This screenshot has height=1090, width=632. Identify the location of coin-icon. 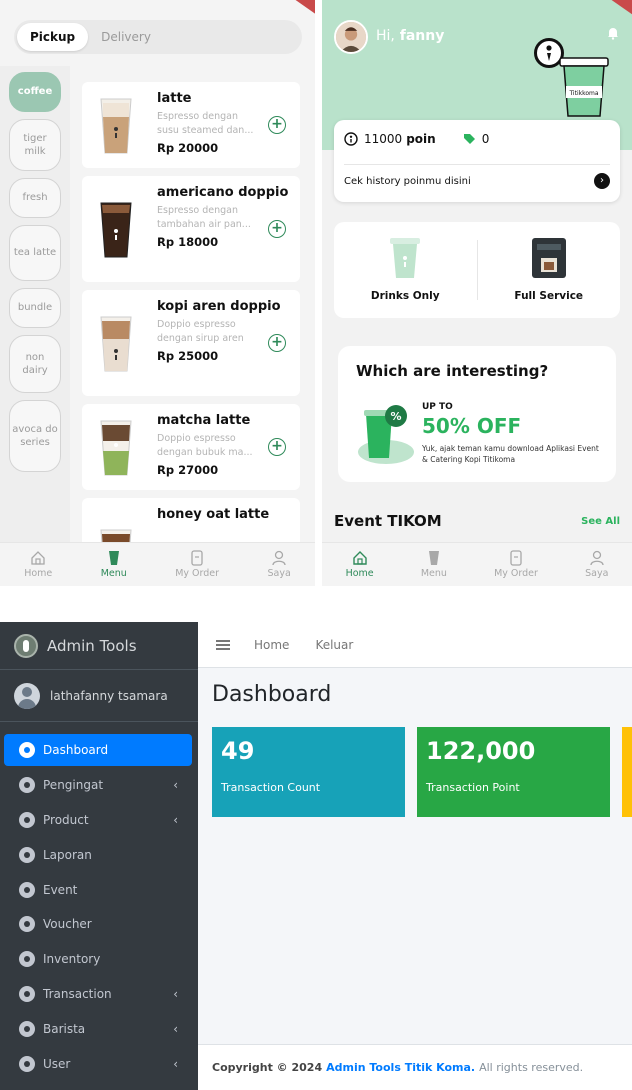
(351, 139).